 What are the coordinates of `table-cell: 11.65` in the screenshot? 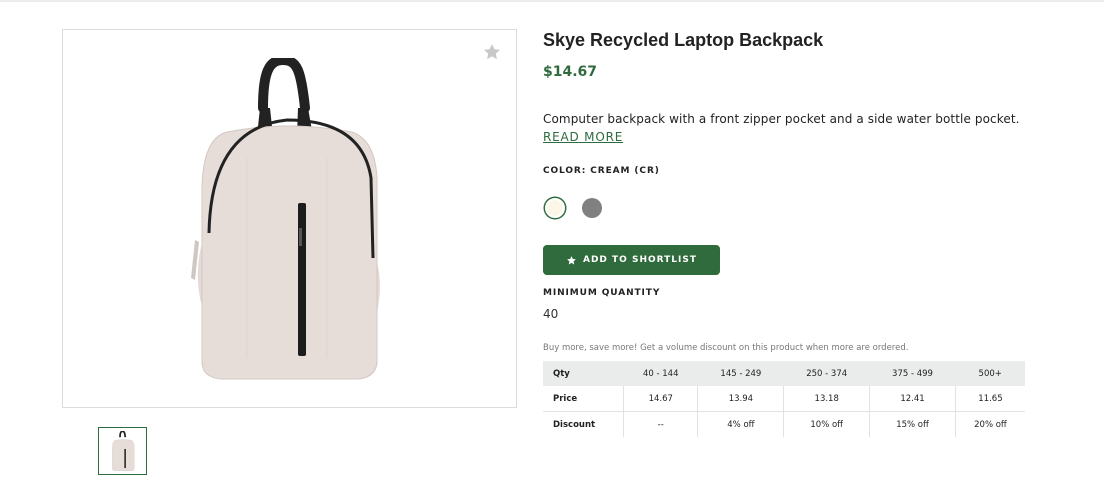 It's located at (990, 399).